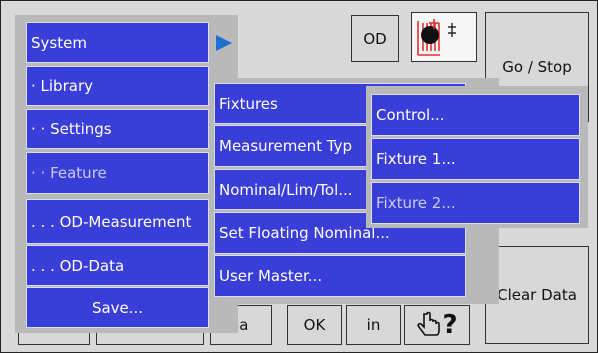  I want to click on menu-item-feature: · · Feature, so click(117, 173).